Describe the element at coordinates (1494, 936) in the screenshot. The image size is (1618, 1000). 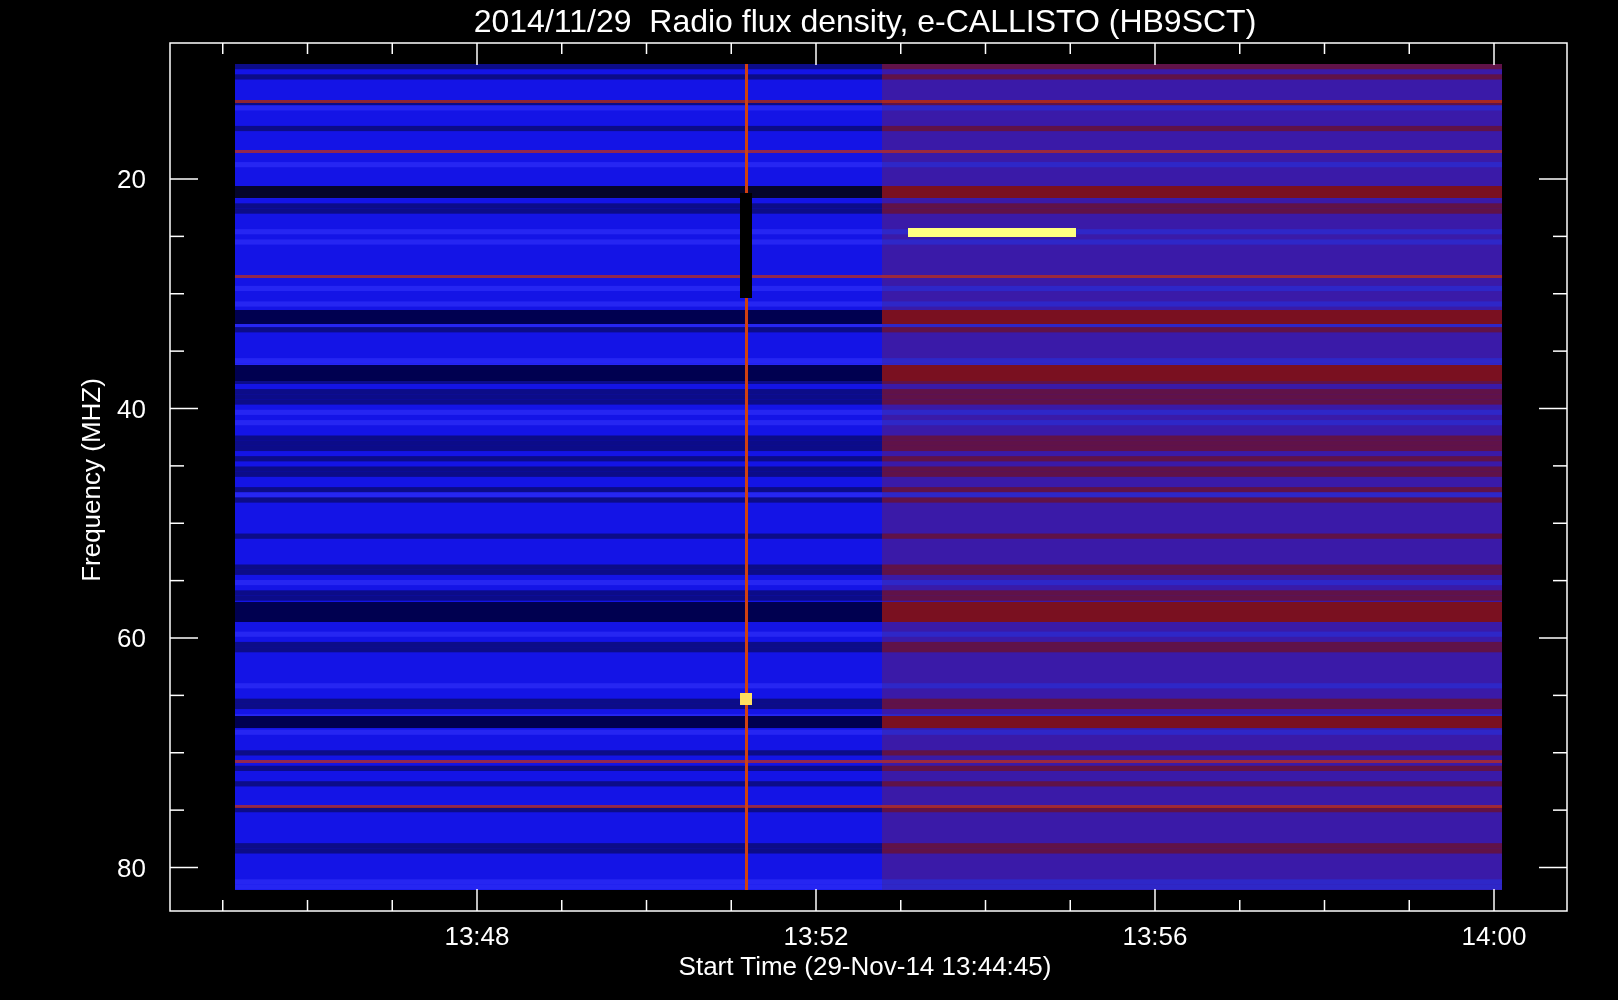
I see `x-tick-label: 14:00` at that location.